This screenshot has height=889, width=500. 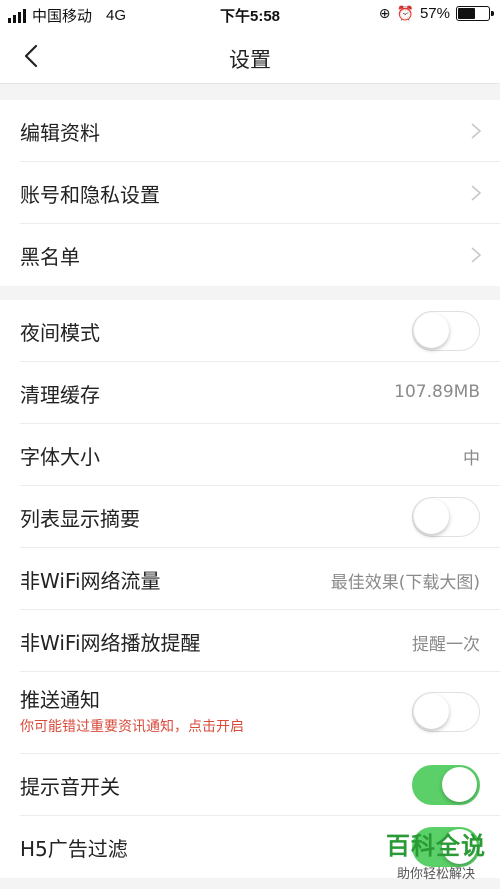 I want to click on battery-percent: 57%, so click(x=434, y=13).